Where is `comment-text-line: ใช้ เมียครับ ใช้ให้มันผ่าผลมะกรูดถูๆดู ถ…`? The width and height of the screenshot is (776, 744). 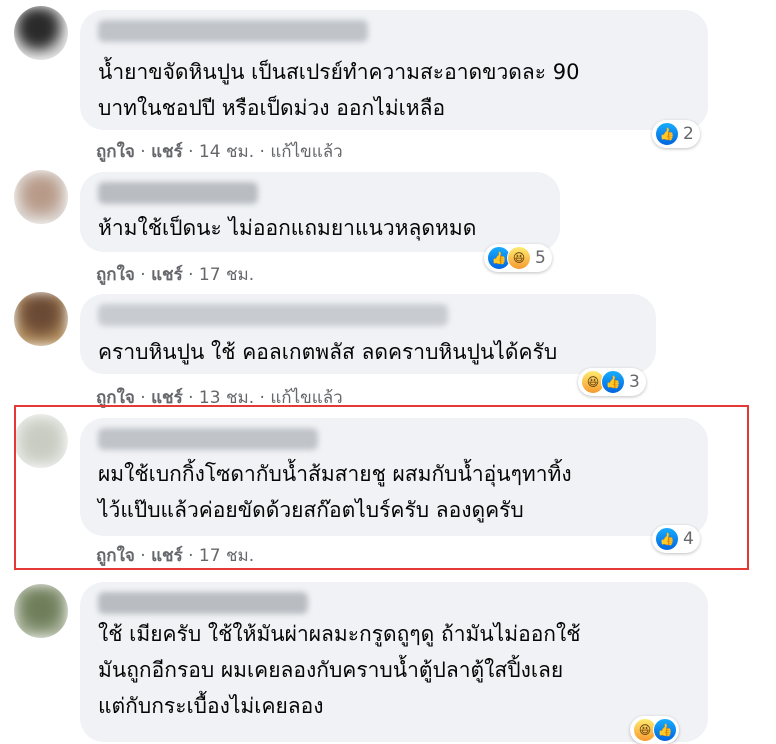
comment-text-line: ใช้ เมียครับ ใช้ให้มันผ่าผลมะกรูดถูๆดู ถ… is located at coordinates (339, 634).